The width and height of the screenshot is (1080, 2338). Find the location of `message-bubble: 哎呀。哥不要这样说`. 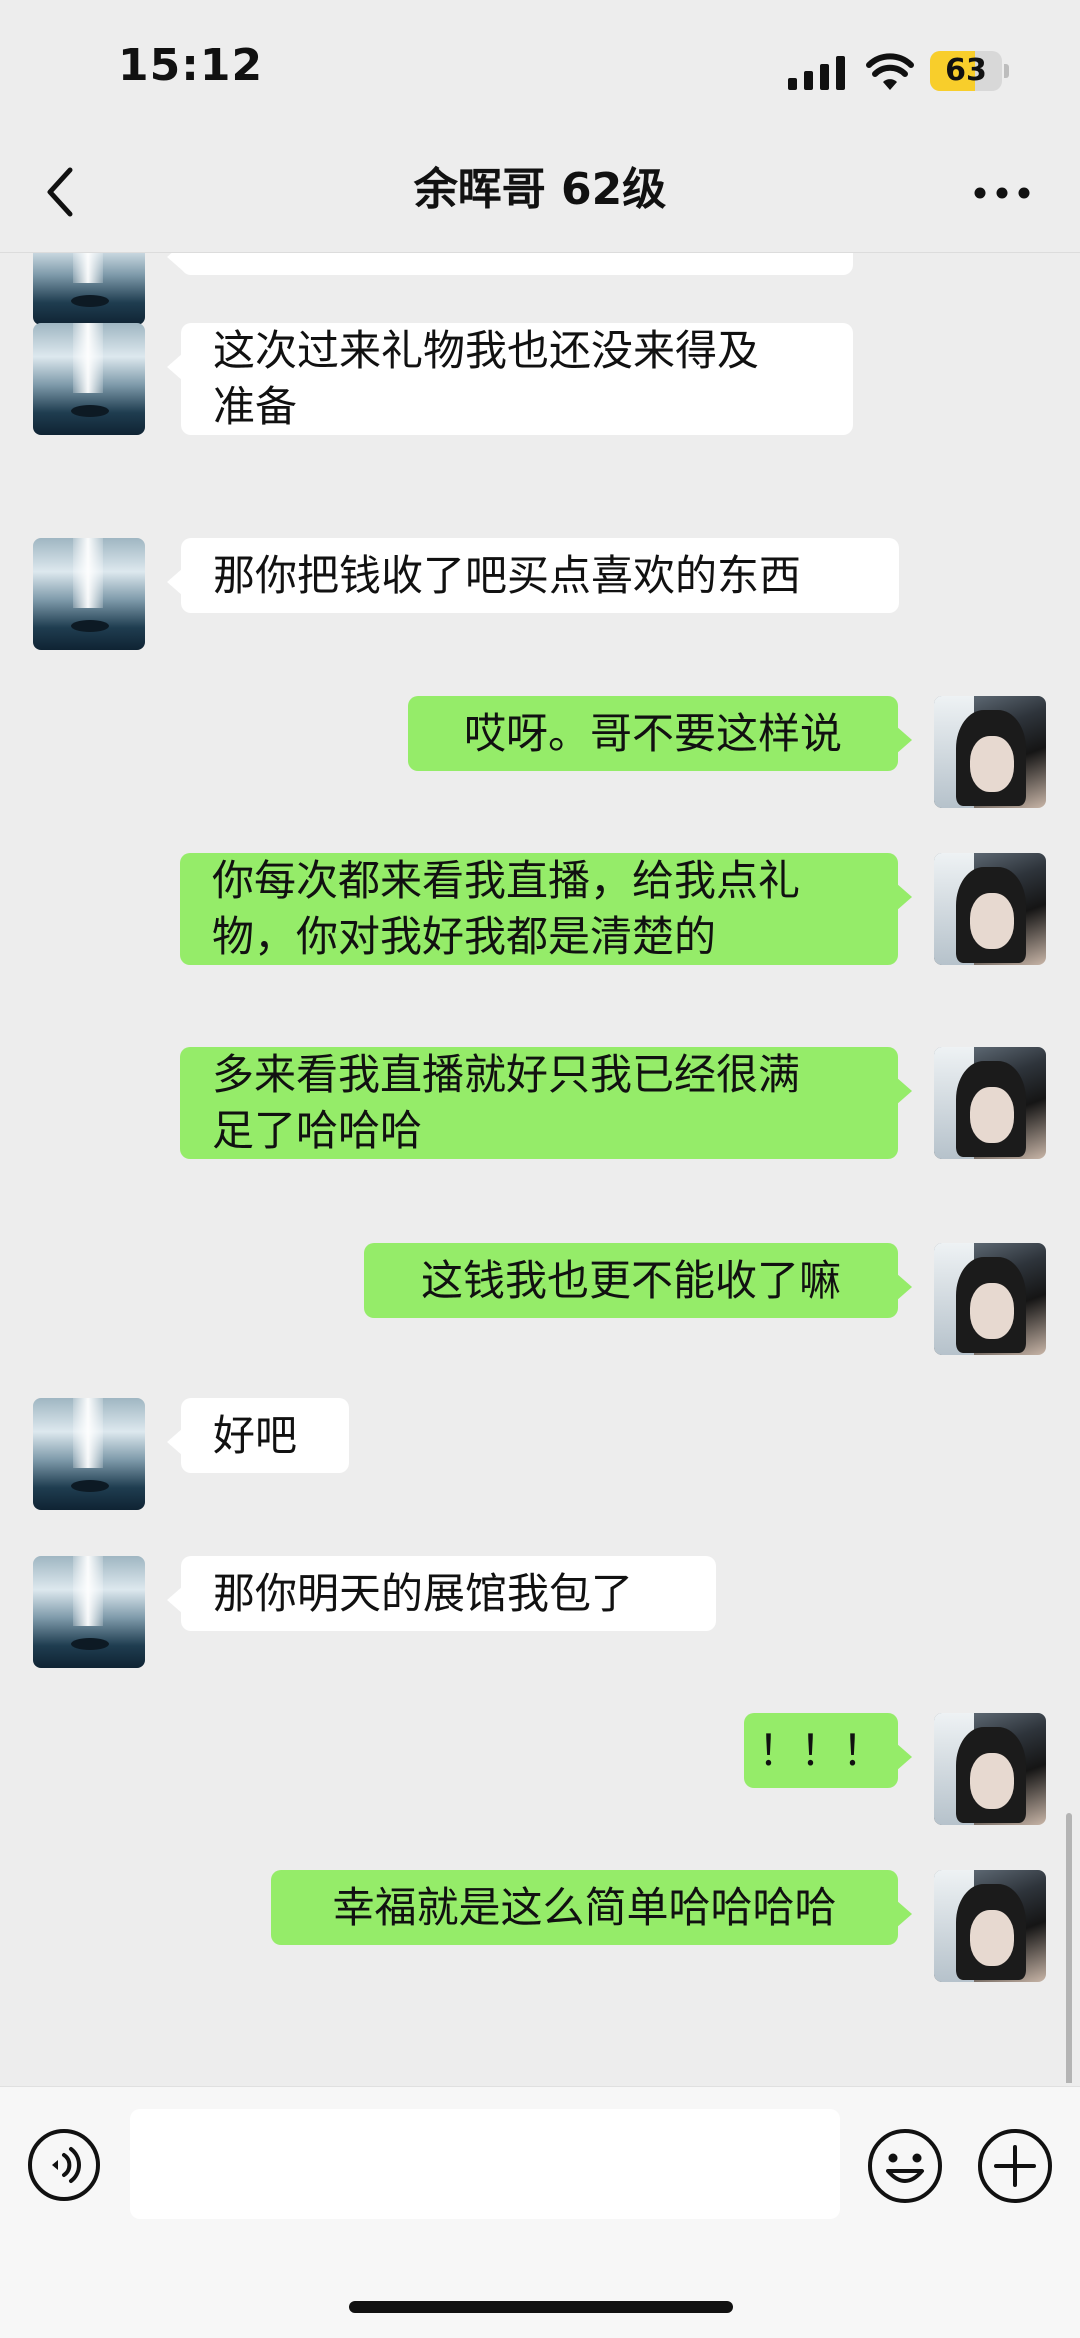

message-bubble: 哎呀。哥不要这样说 is located at coordinates (660, 733).